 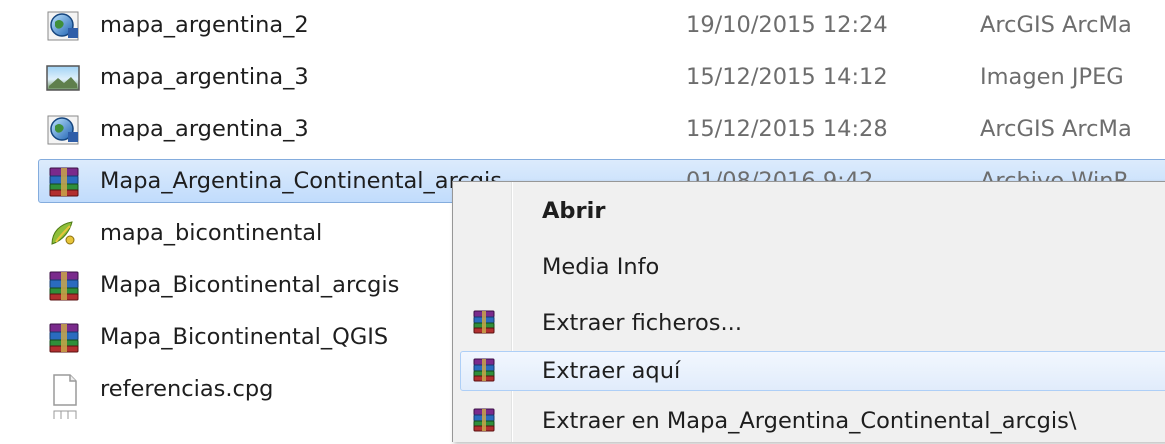 What do you see at coordinates (611, 371) in the screenshot?
I see `menu-item-label: Extraer aquí` at bounding box center [611, 371].